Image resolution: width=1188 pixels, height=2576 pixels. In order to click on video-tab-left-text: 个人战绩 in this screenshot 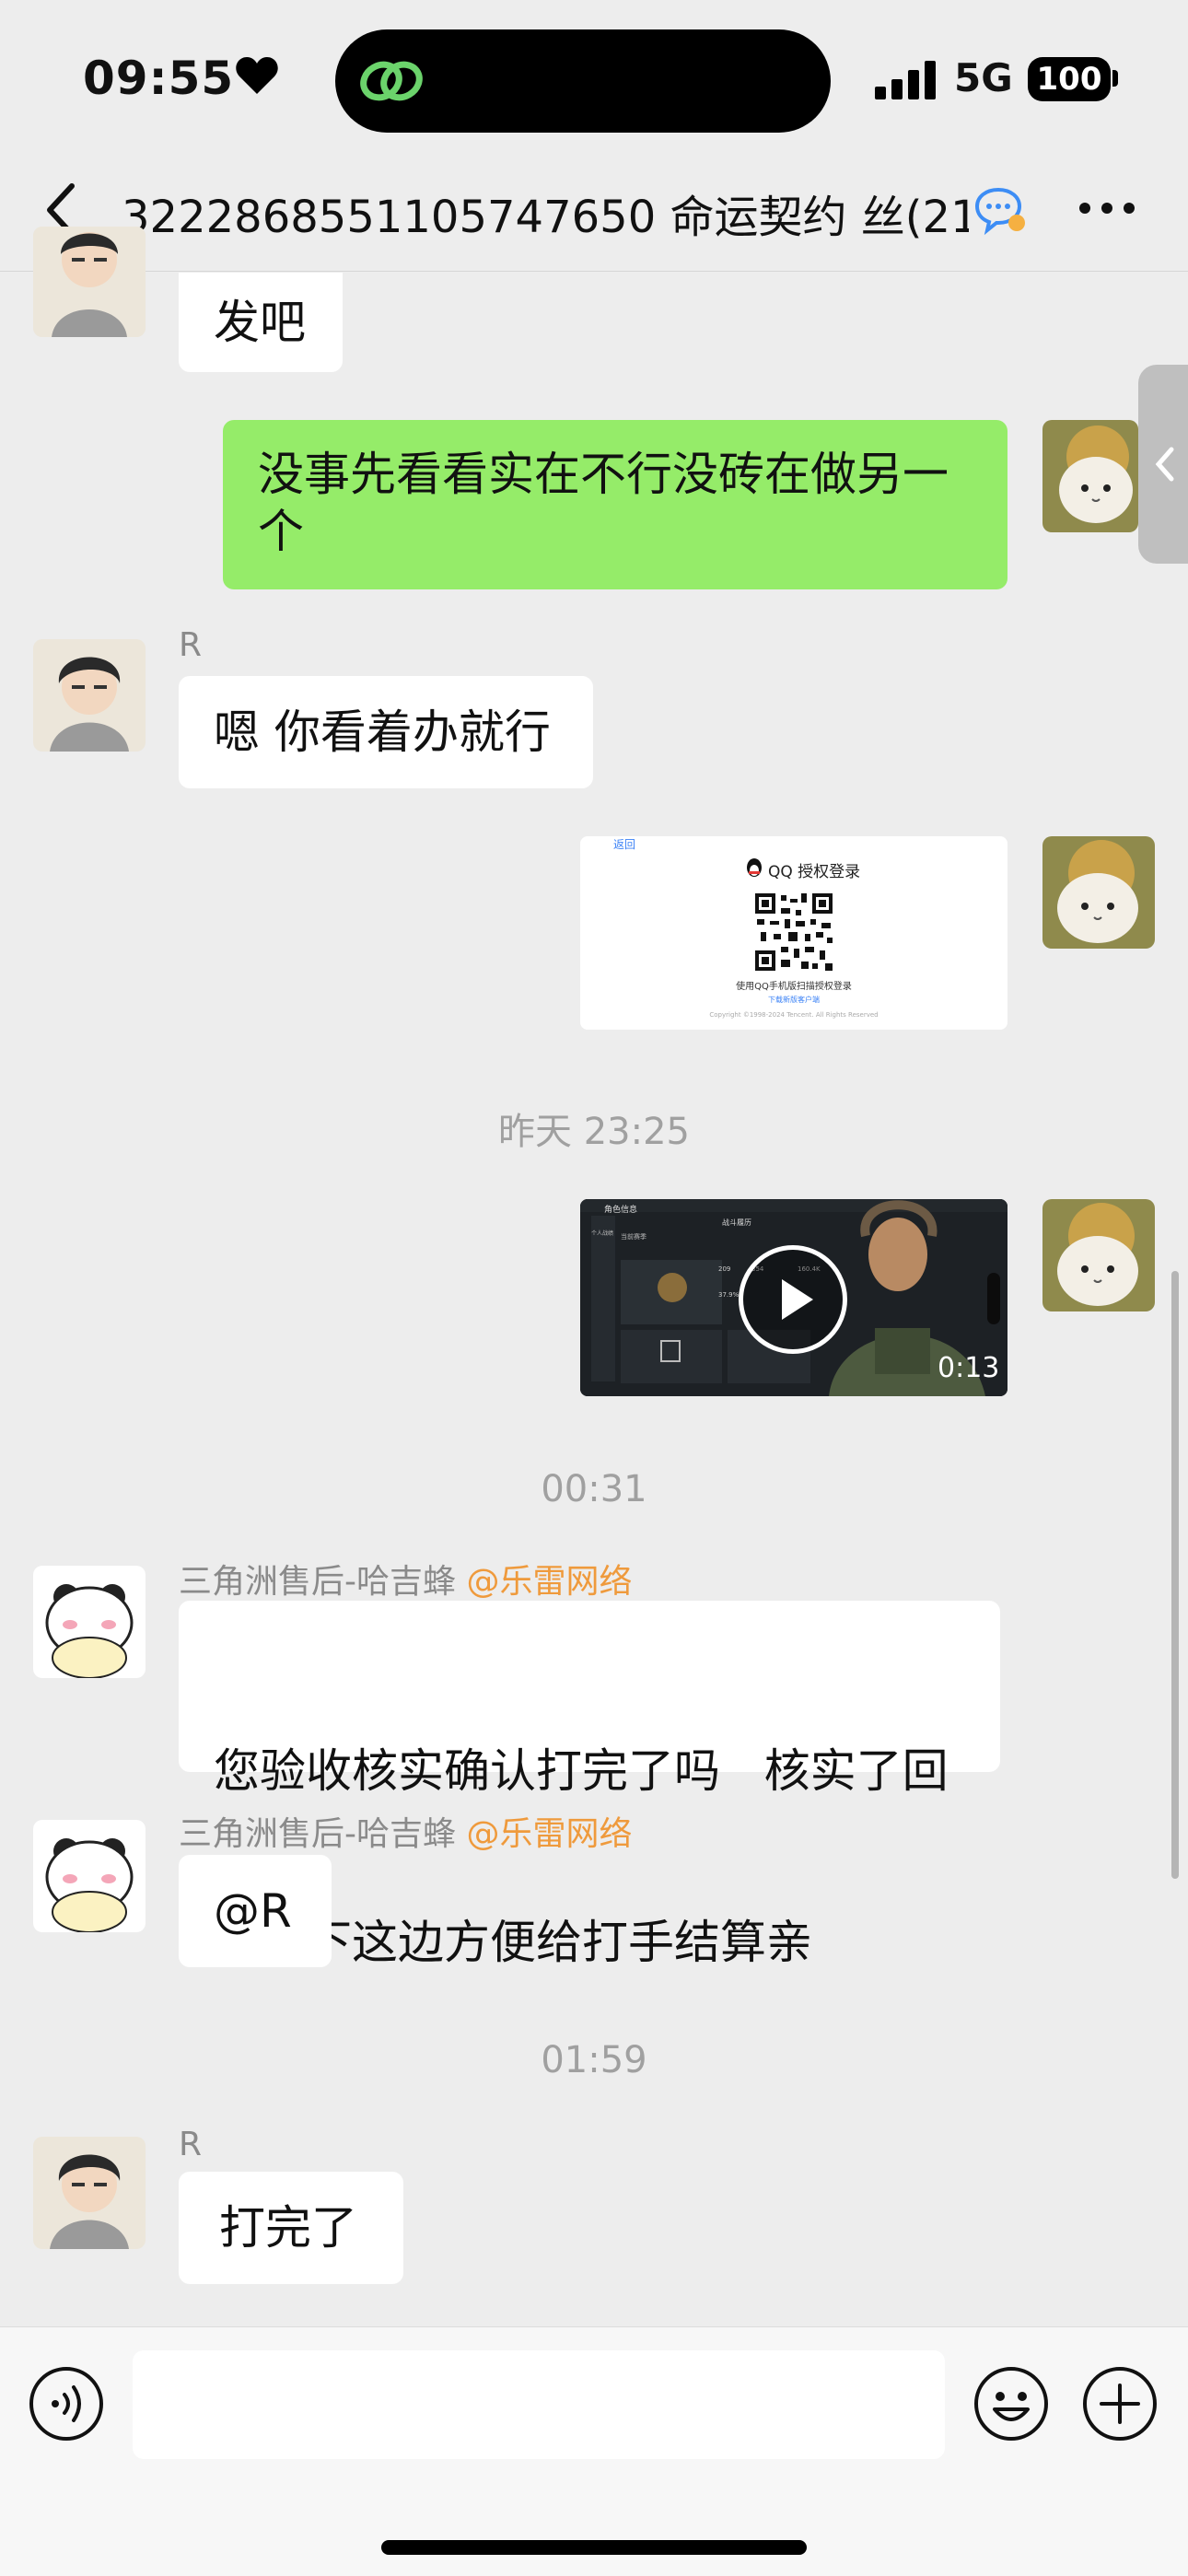, I will do `click(602, 1233)`.